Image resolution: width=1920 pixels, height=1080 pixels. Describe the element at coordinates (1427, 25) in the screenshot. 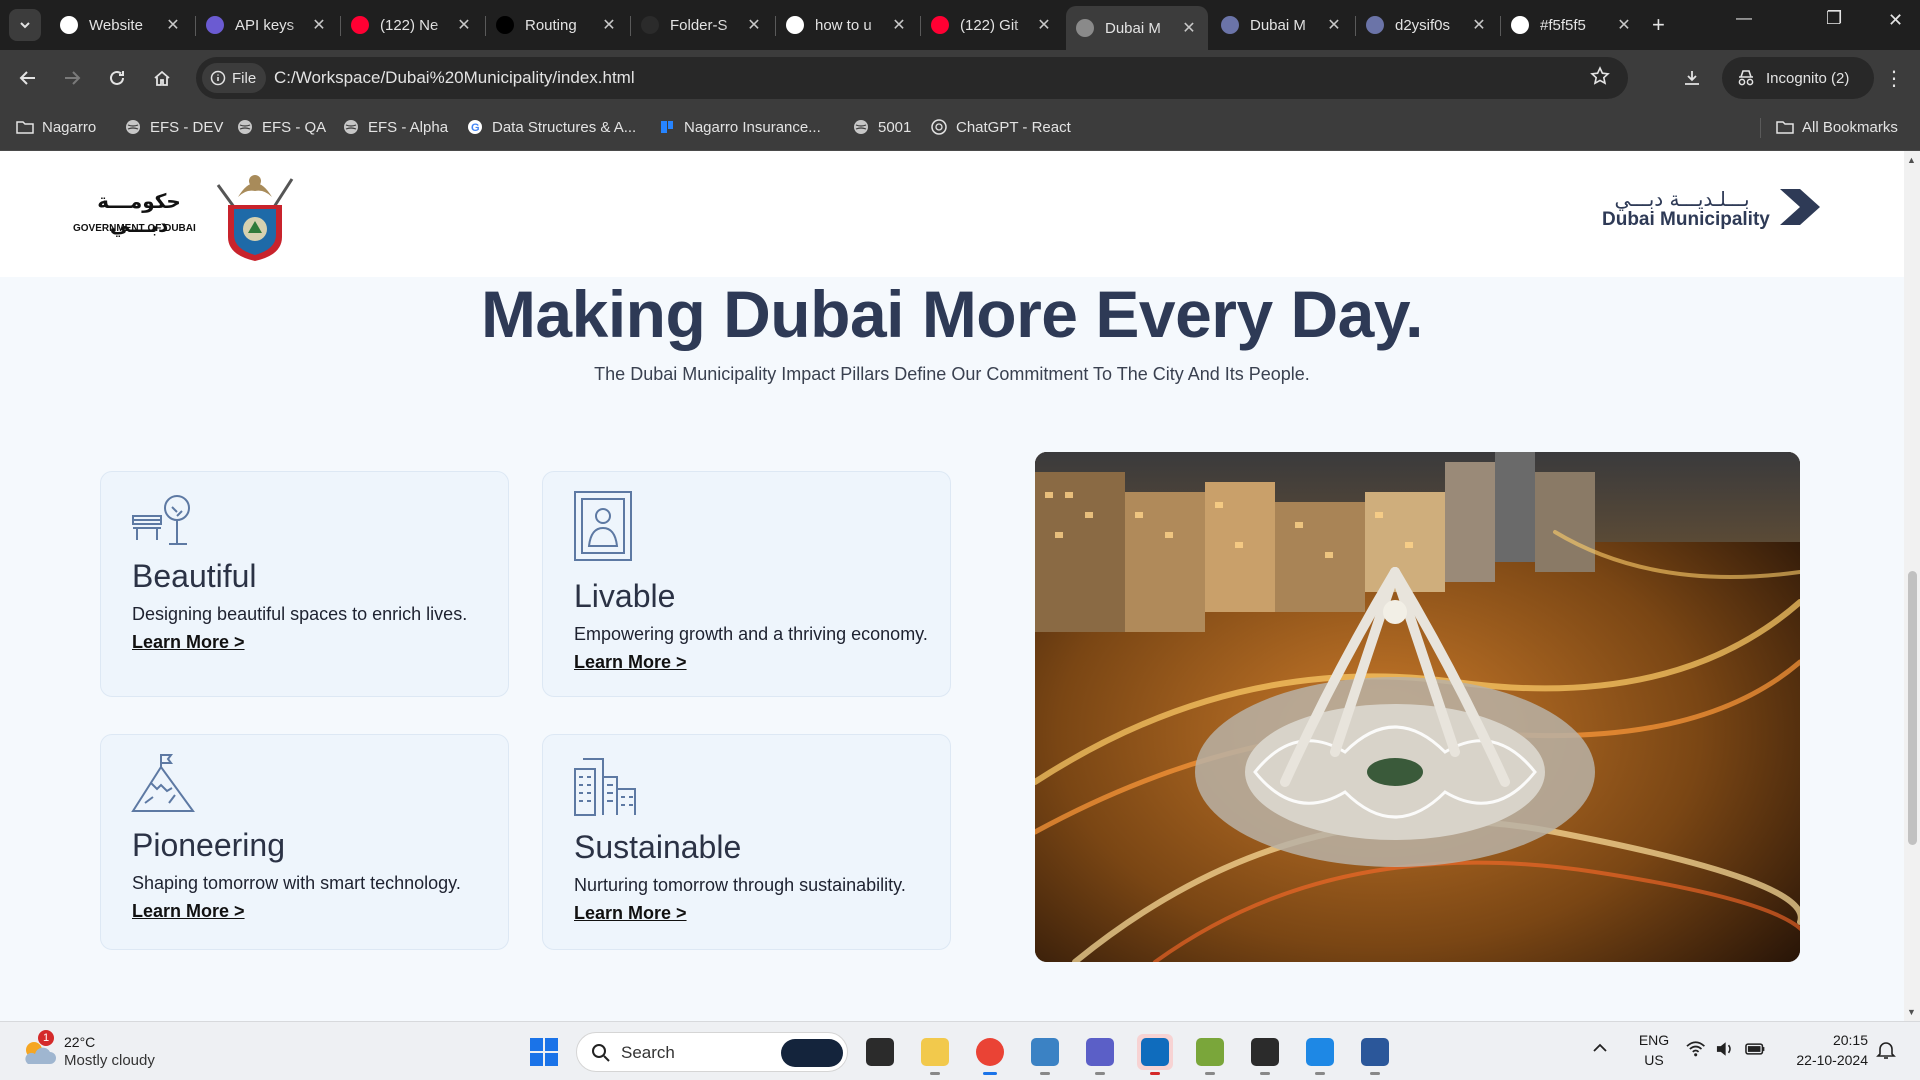

I see `tab-10: d2ysif0s ✕` at that location.